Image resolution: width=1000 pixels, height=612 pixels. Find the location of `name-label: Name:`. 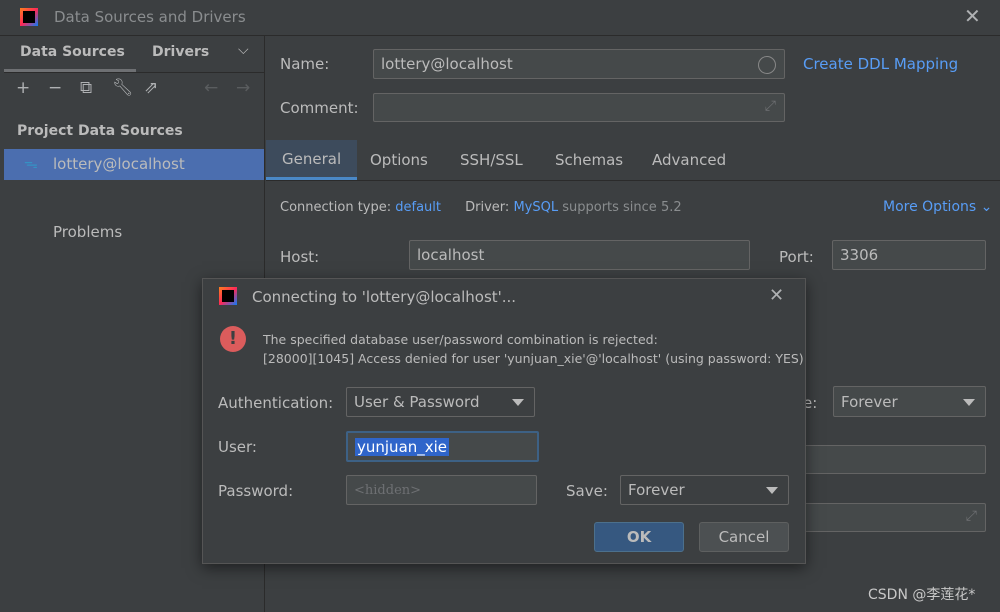

name-label: Name: is located at coordinates (305, 64).